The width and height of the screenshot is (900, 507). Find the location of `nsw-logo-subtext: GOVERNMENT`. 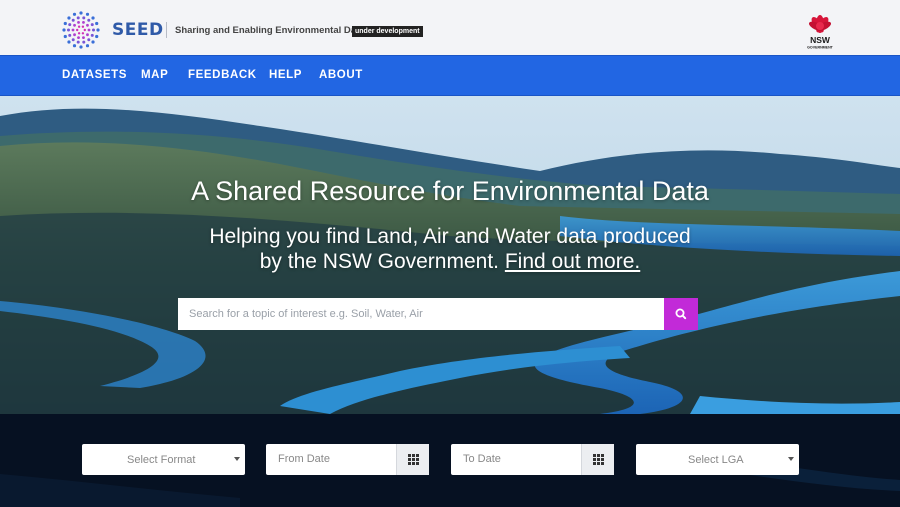

nsw-logo-subtext: GOVERNMENT is located at coordinates (820, 48).